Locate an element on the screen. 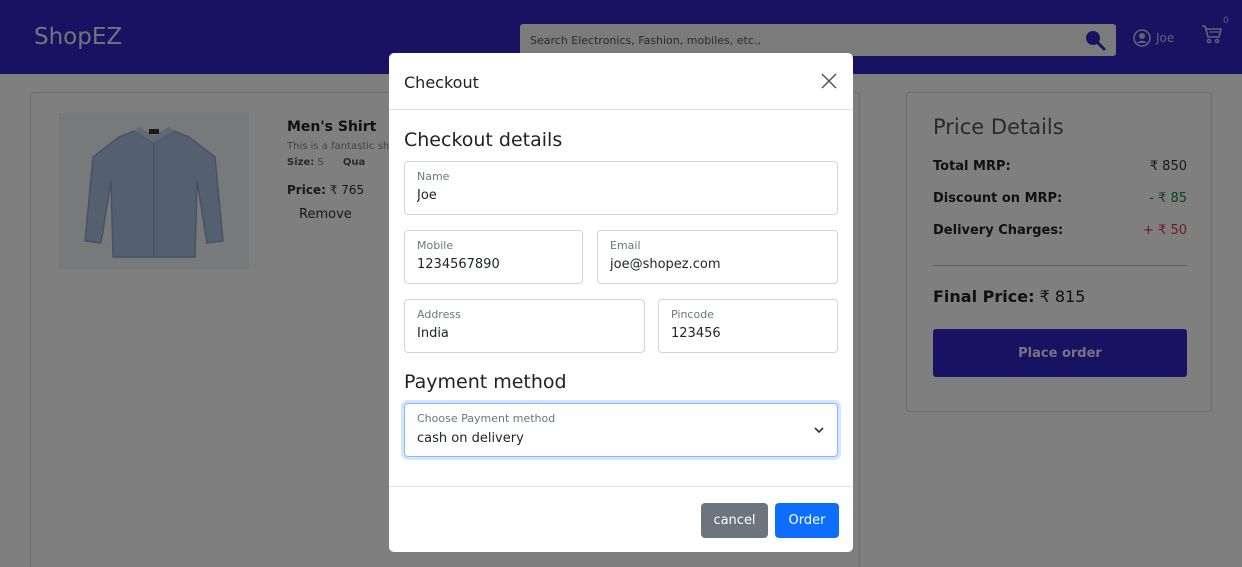  address-field: Address is located at coordinates (524, 326).